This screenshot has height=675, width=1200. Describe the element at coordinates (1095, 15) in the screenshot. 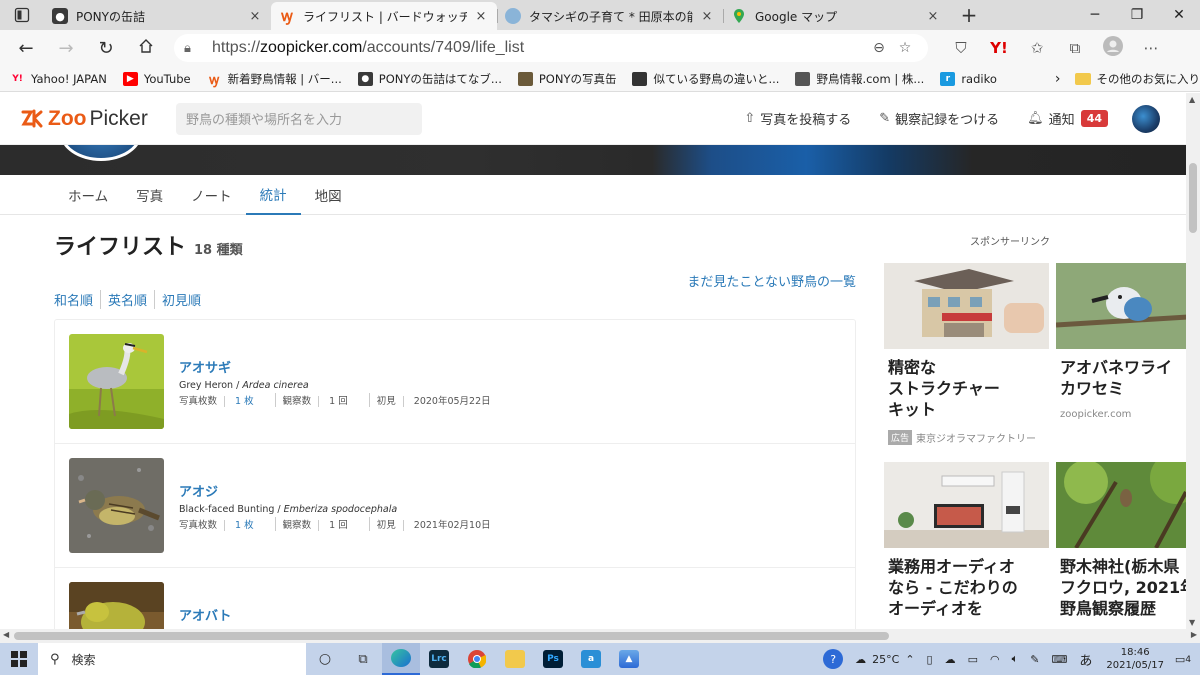

I see `minimize-button: ─` at that location.